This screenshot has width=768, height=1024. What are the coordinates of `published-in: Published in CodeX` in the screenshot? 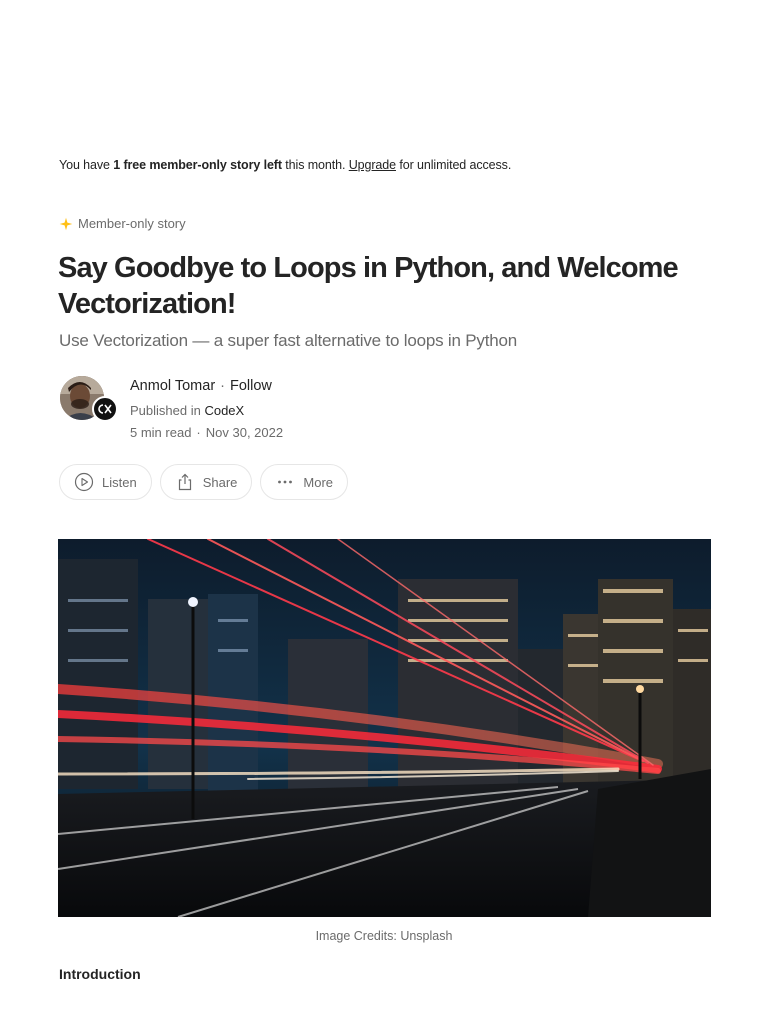 It's located at (187, 410).